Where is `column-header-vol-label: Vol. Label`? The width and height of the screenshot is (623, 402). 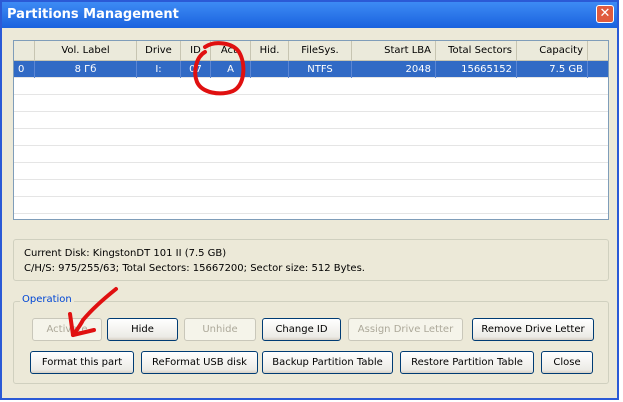 column-header-vol-label: Vol. Label is located at coordinates (86, 51).